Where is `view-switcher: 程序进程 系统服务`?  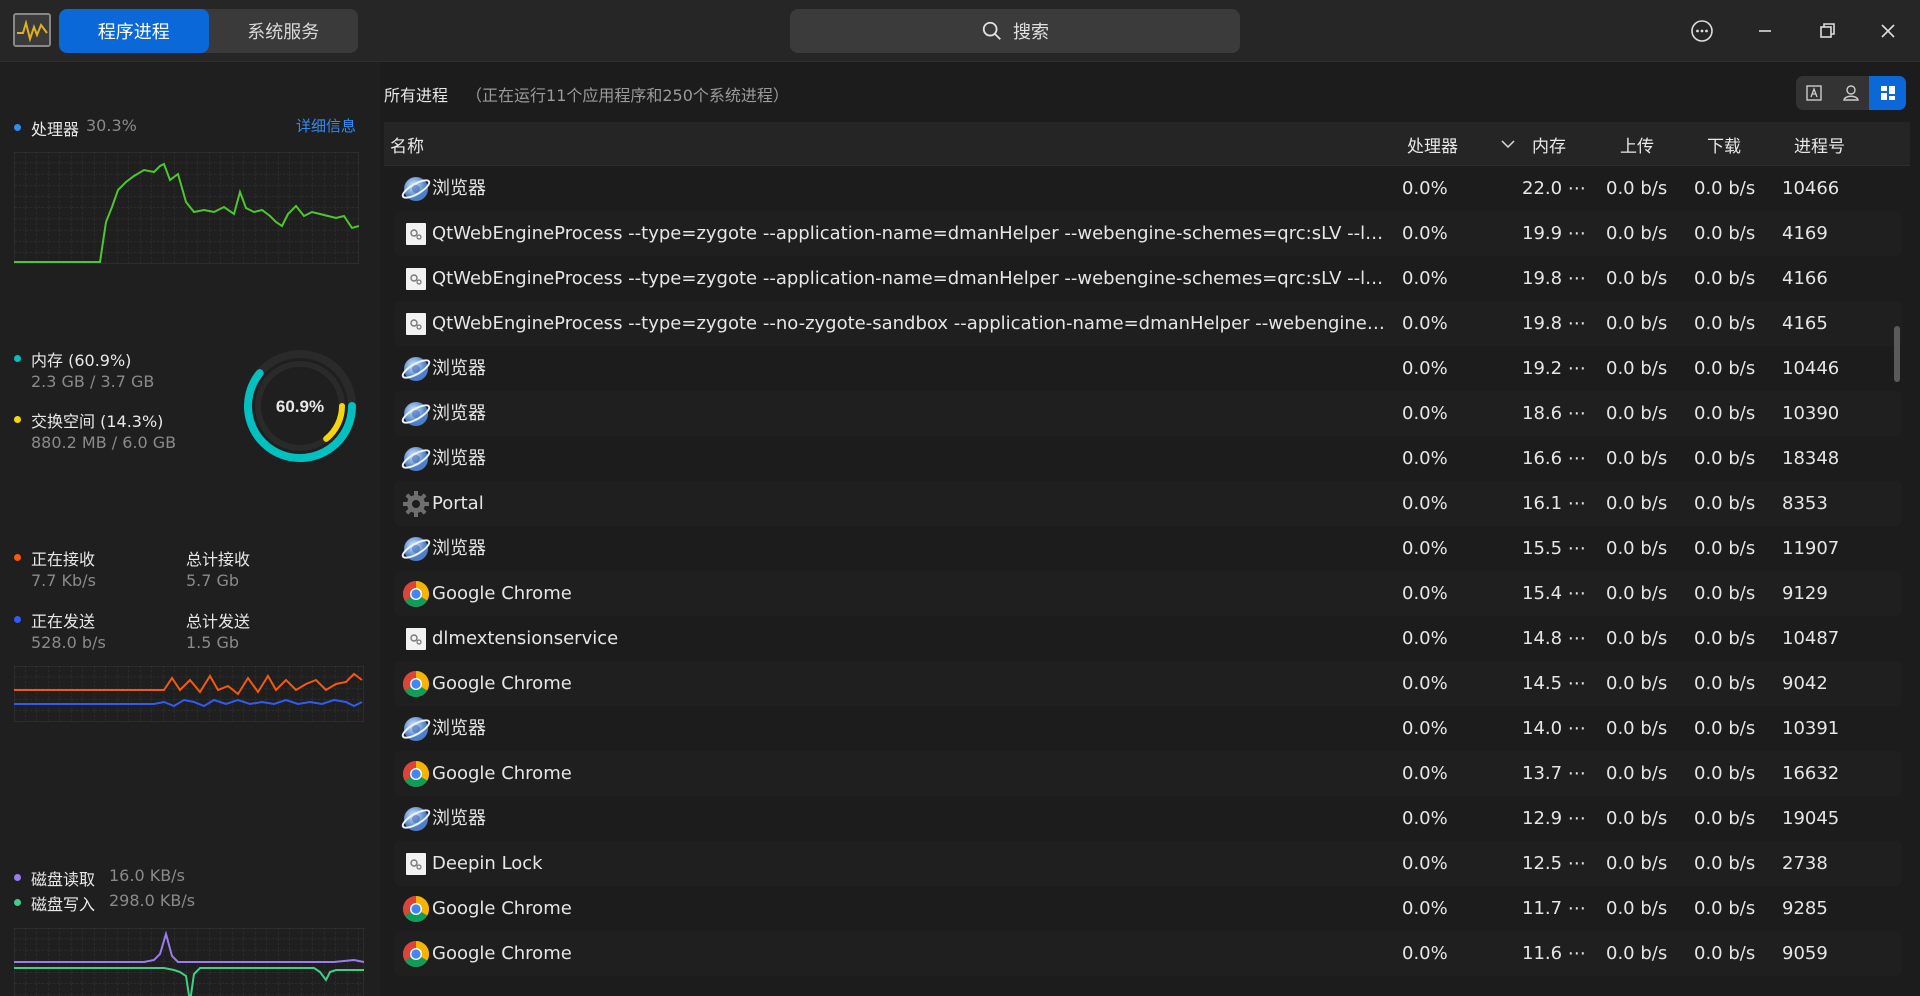
view-switcher: 程序进程 系统服务 is located at coordinates (208, 31).